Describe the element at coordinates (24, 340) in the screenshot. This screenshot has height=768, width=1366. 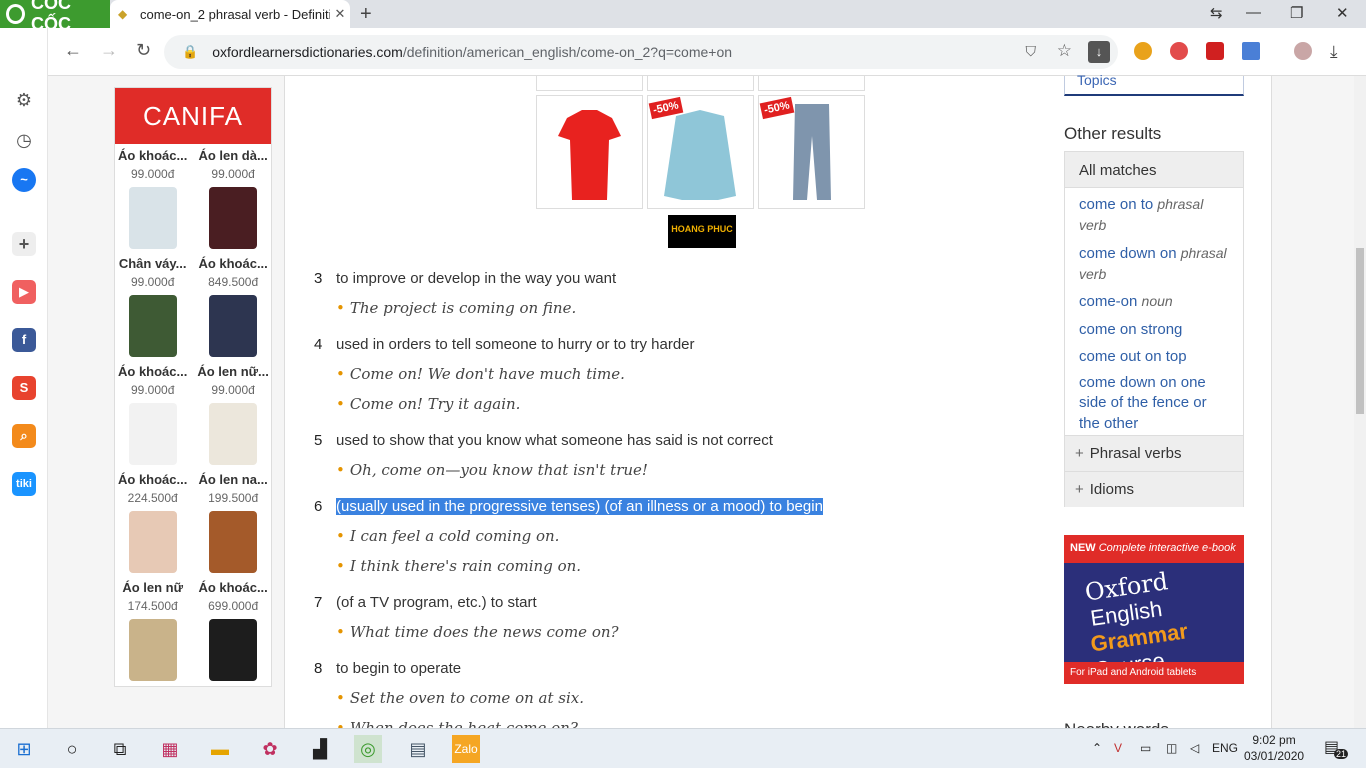
I see `facebook-icon: f` at that location.